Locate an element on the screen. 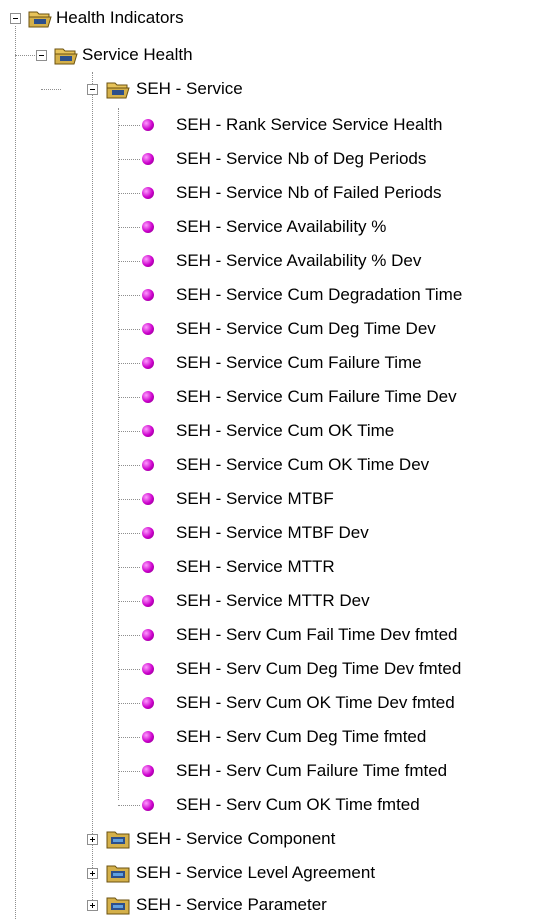 This screenshot has height=922, width=534. tree-node-health-indicators: Health Indicators is located at coordinates (130, 18).